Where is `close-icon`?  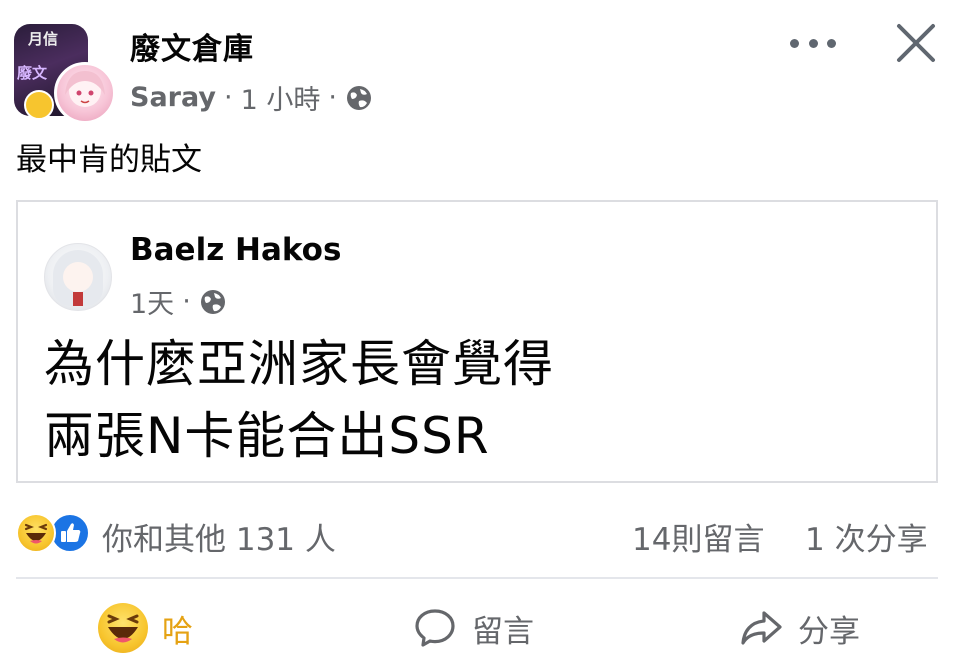 close-icon is located at coordinates (916, 43).